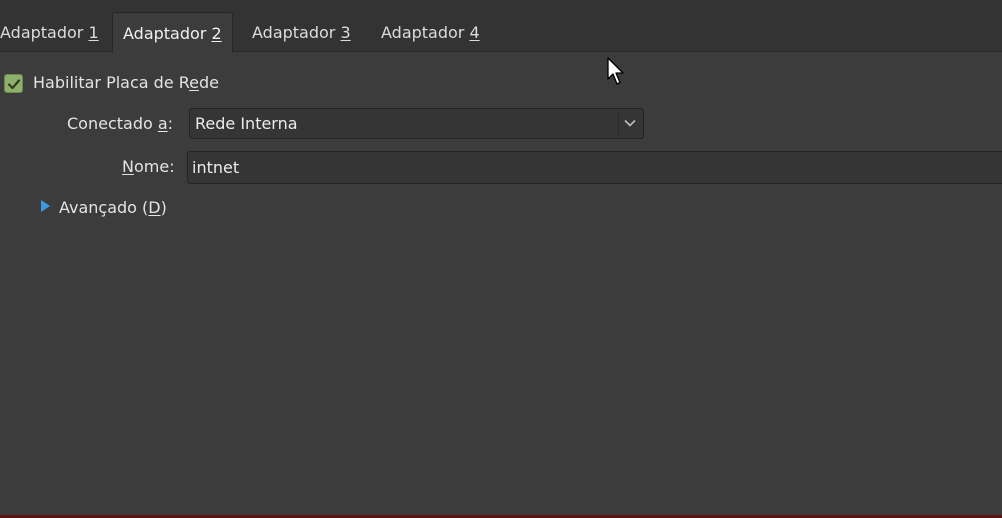  What do you see at coordinates (113, 207) in the screenshot?
I see `advanced-expander-label: Avançado (D)` at bounding box center [113, 207].